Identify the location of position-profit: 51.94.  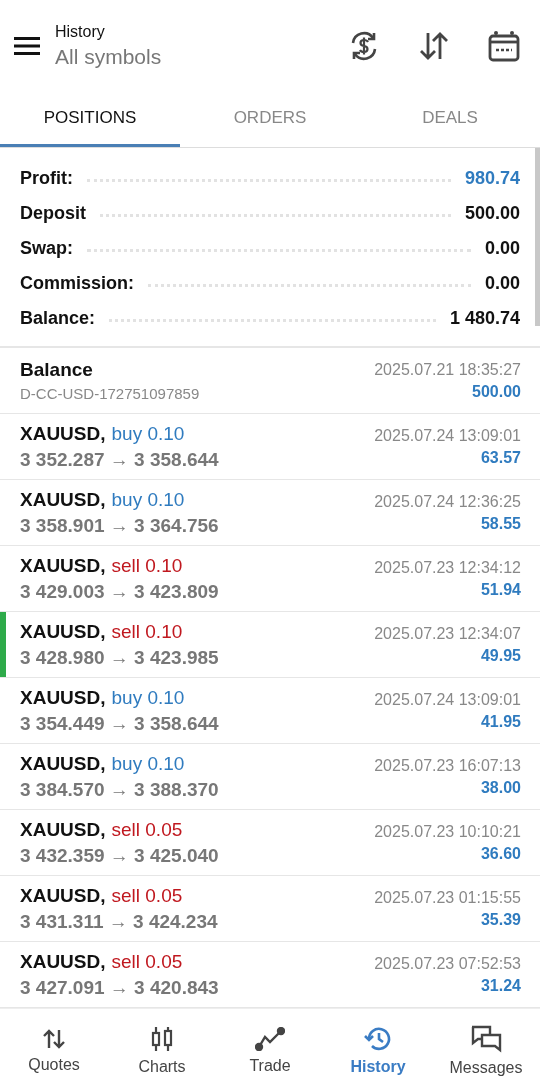
(500, 589).